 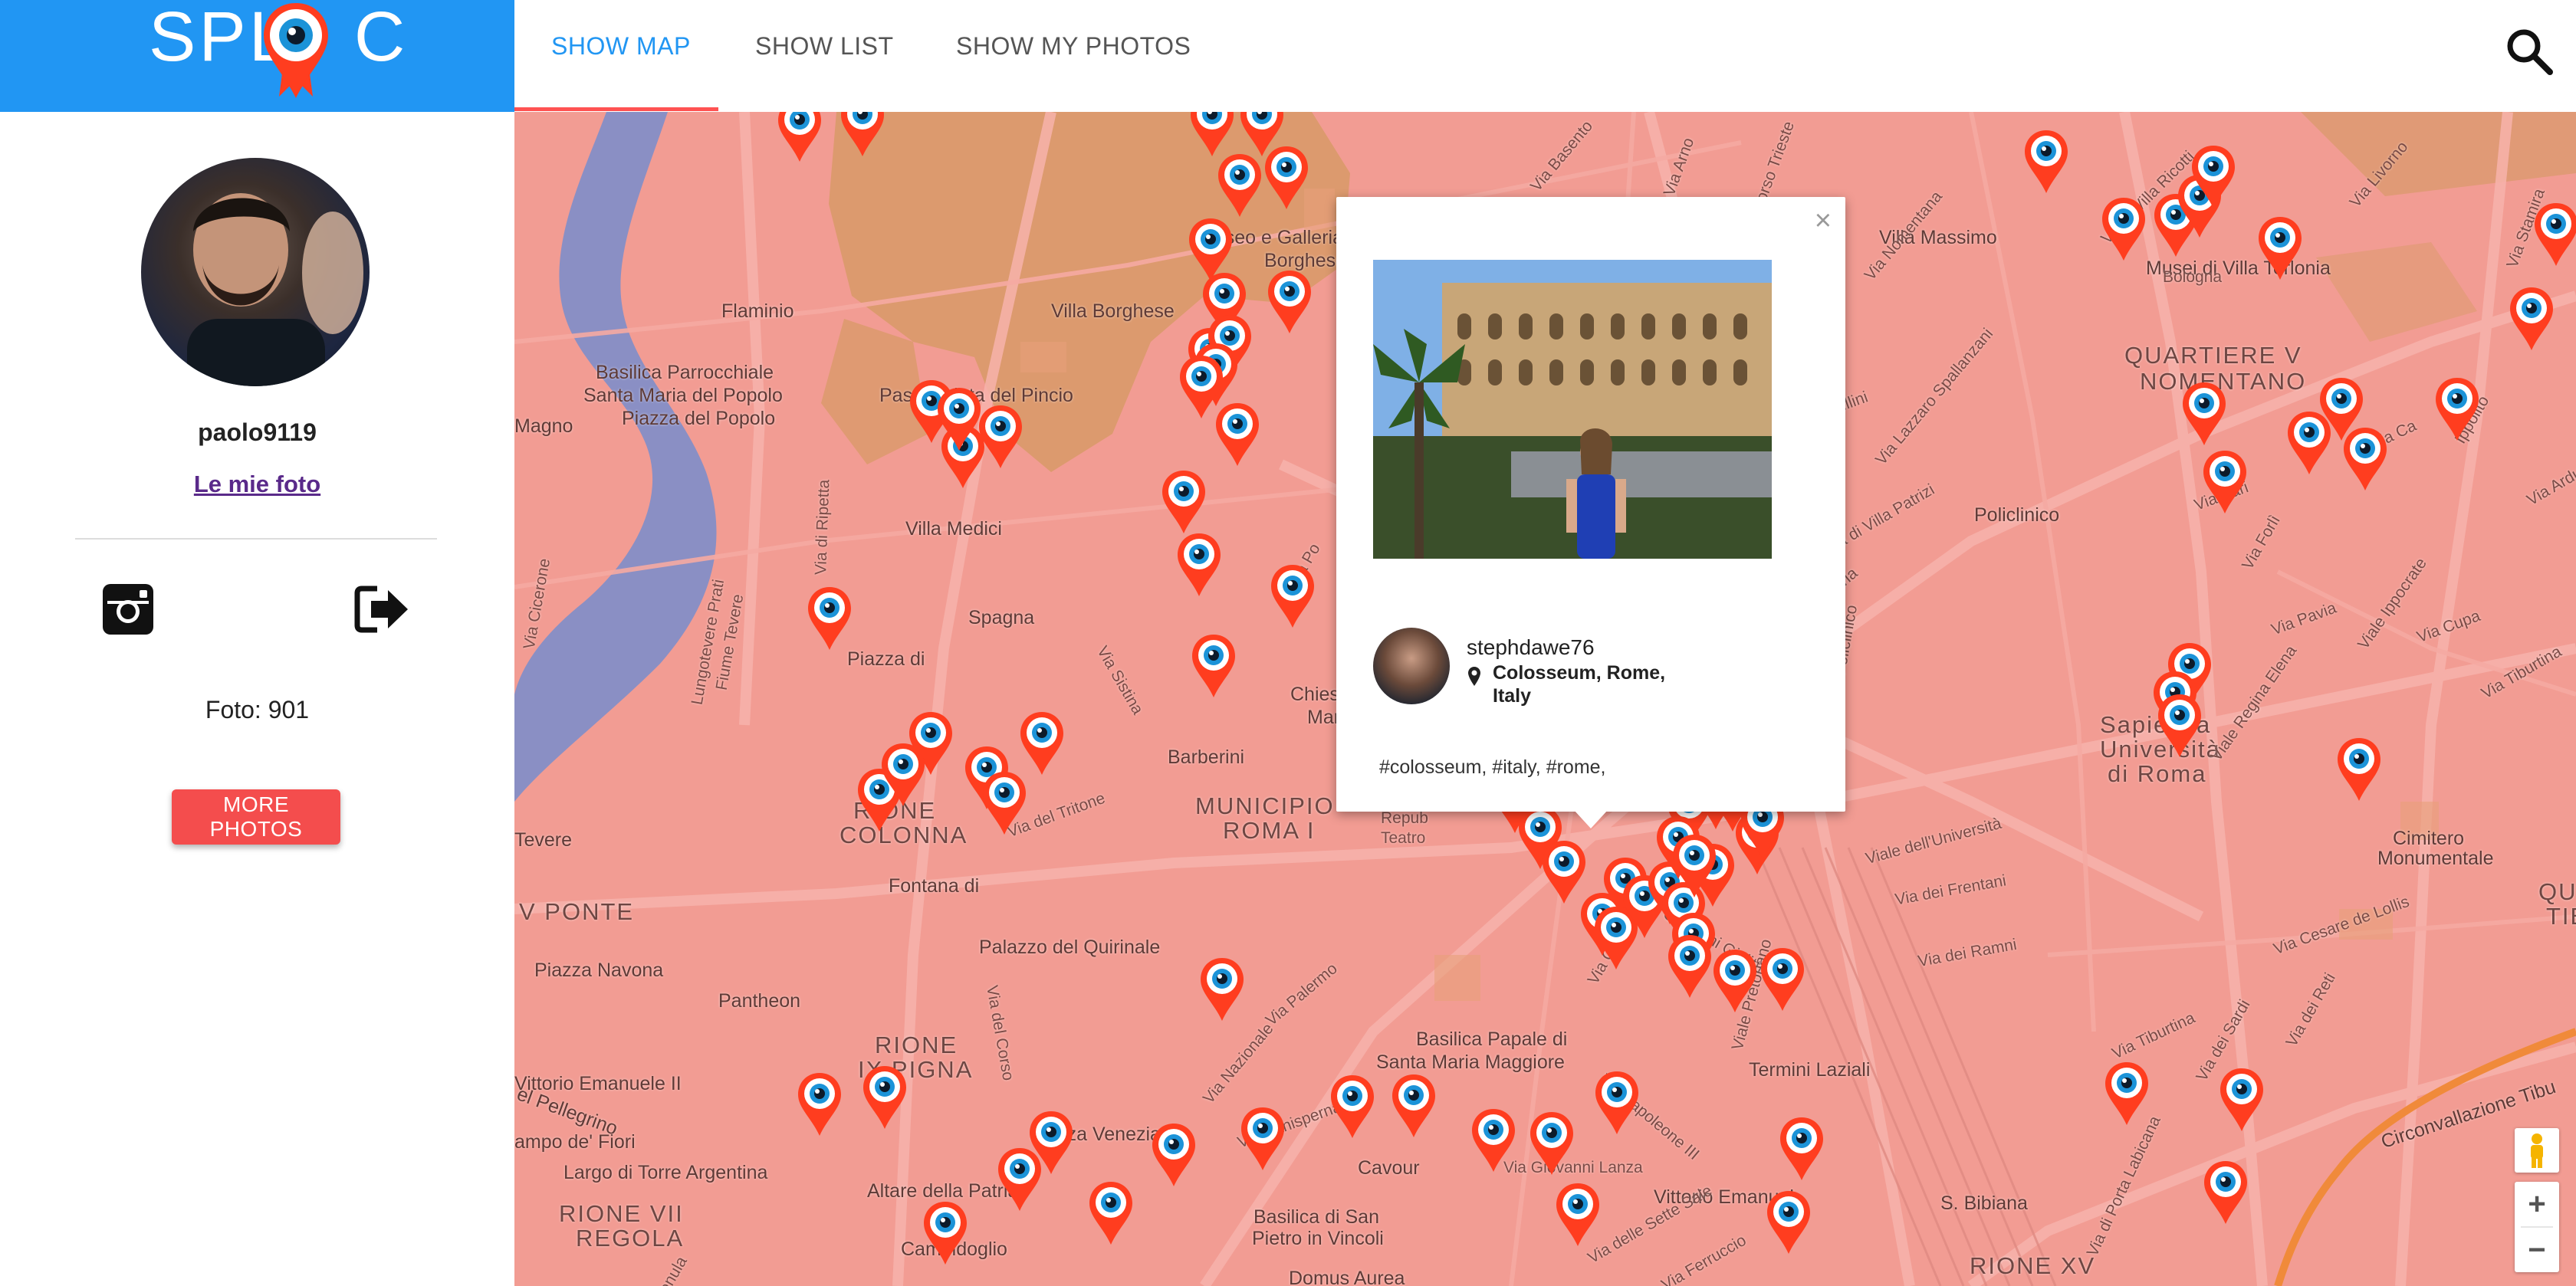 What do you see at coordinates (543, 840) in the screenshot?
I see `map-label: Tevere` at bounding box center [543, 840].